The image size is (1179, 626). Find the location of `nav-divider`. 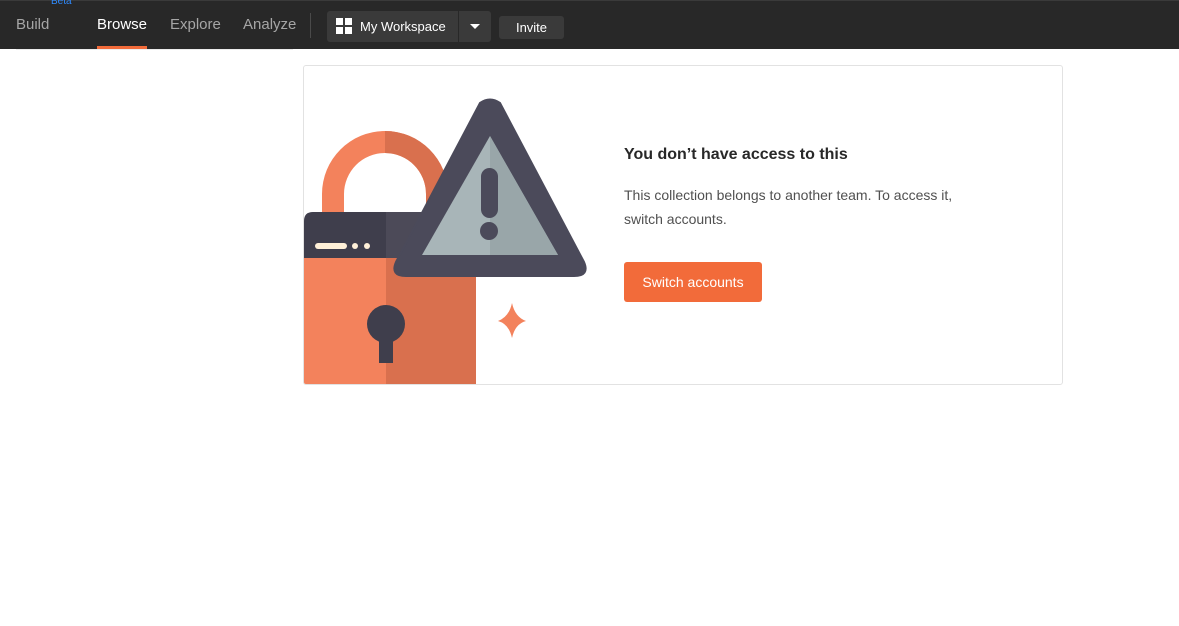

nav-divider is located at coordinates (310, 25).